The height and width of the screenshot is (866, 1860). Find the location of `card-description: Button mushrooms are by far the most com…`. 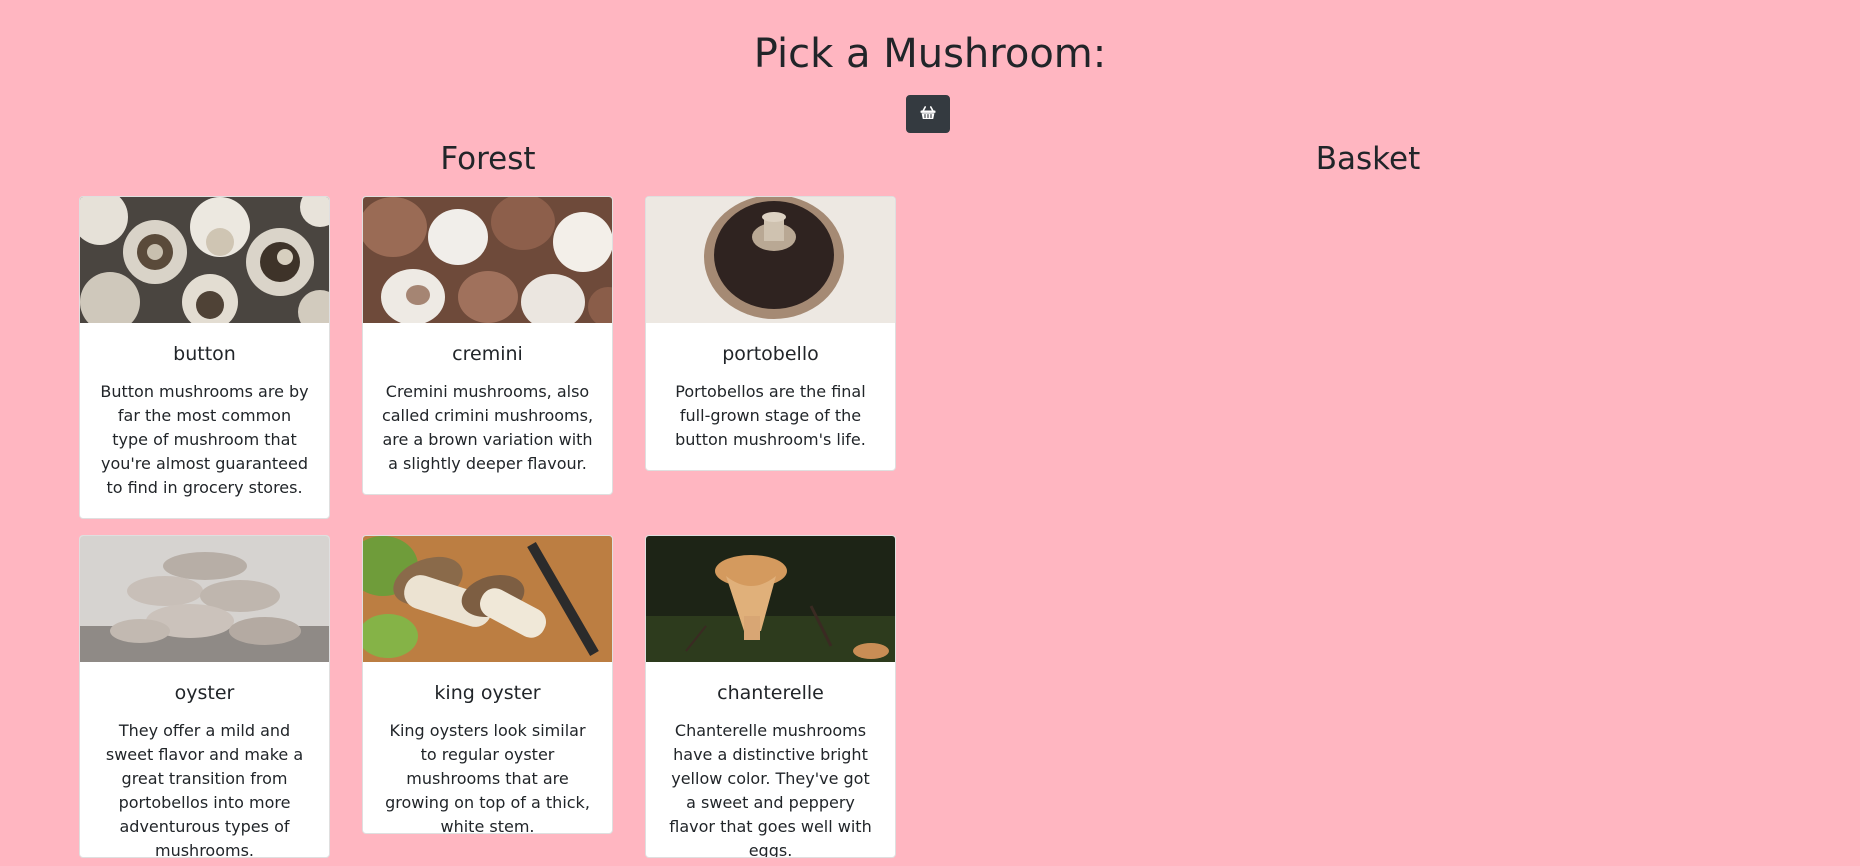

card-description: Button mushrooms are by far the most com… is located at coordinates (204, 439).